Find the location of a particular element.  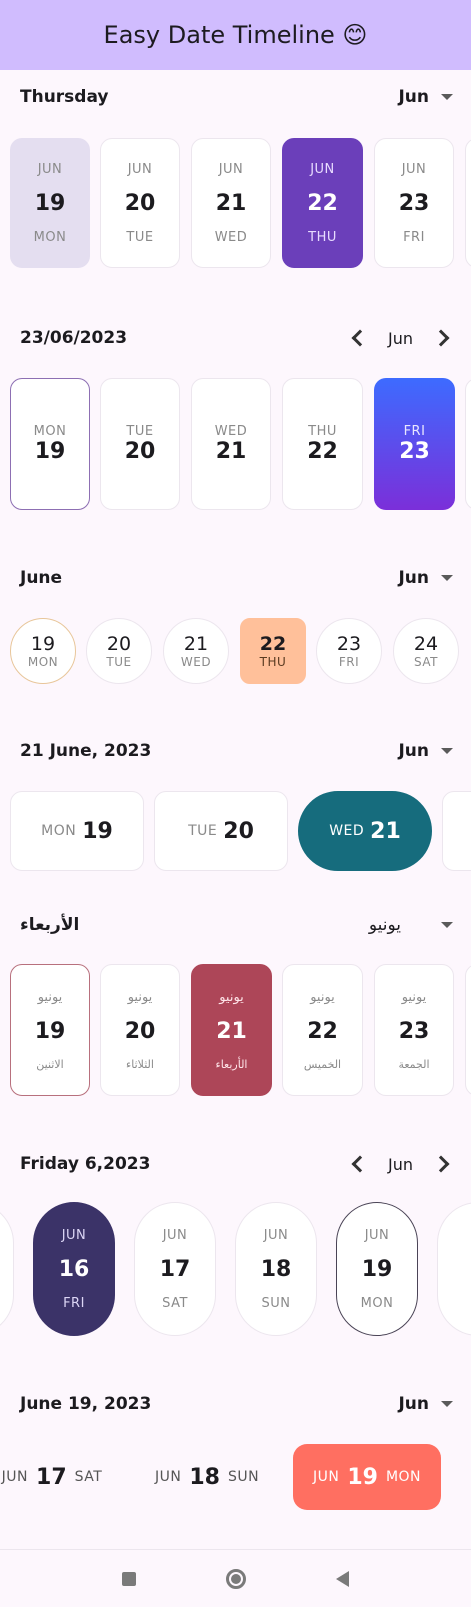

timeline-3-day-chip: 21 WED is located at coordinates (196, 651).